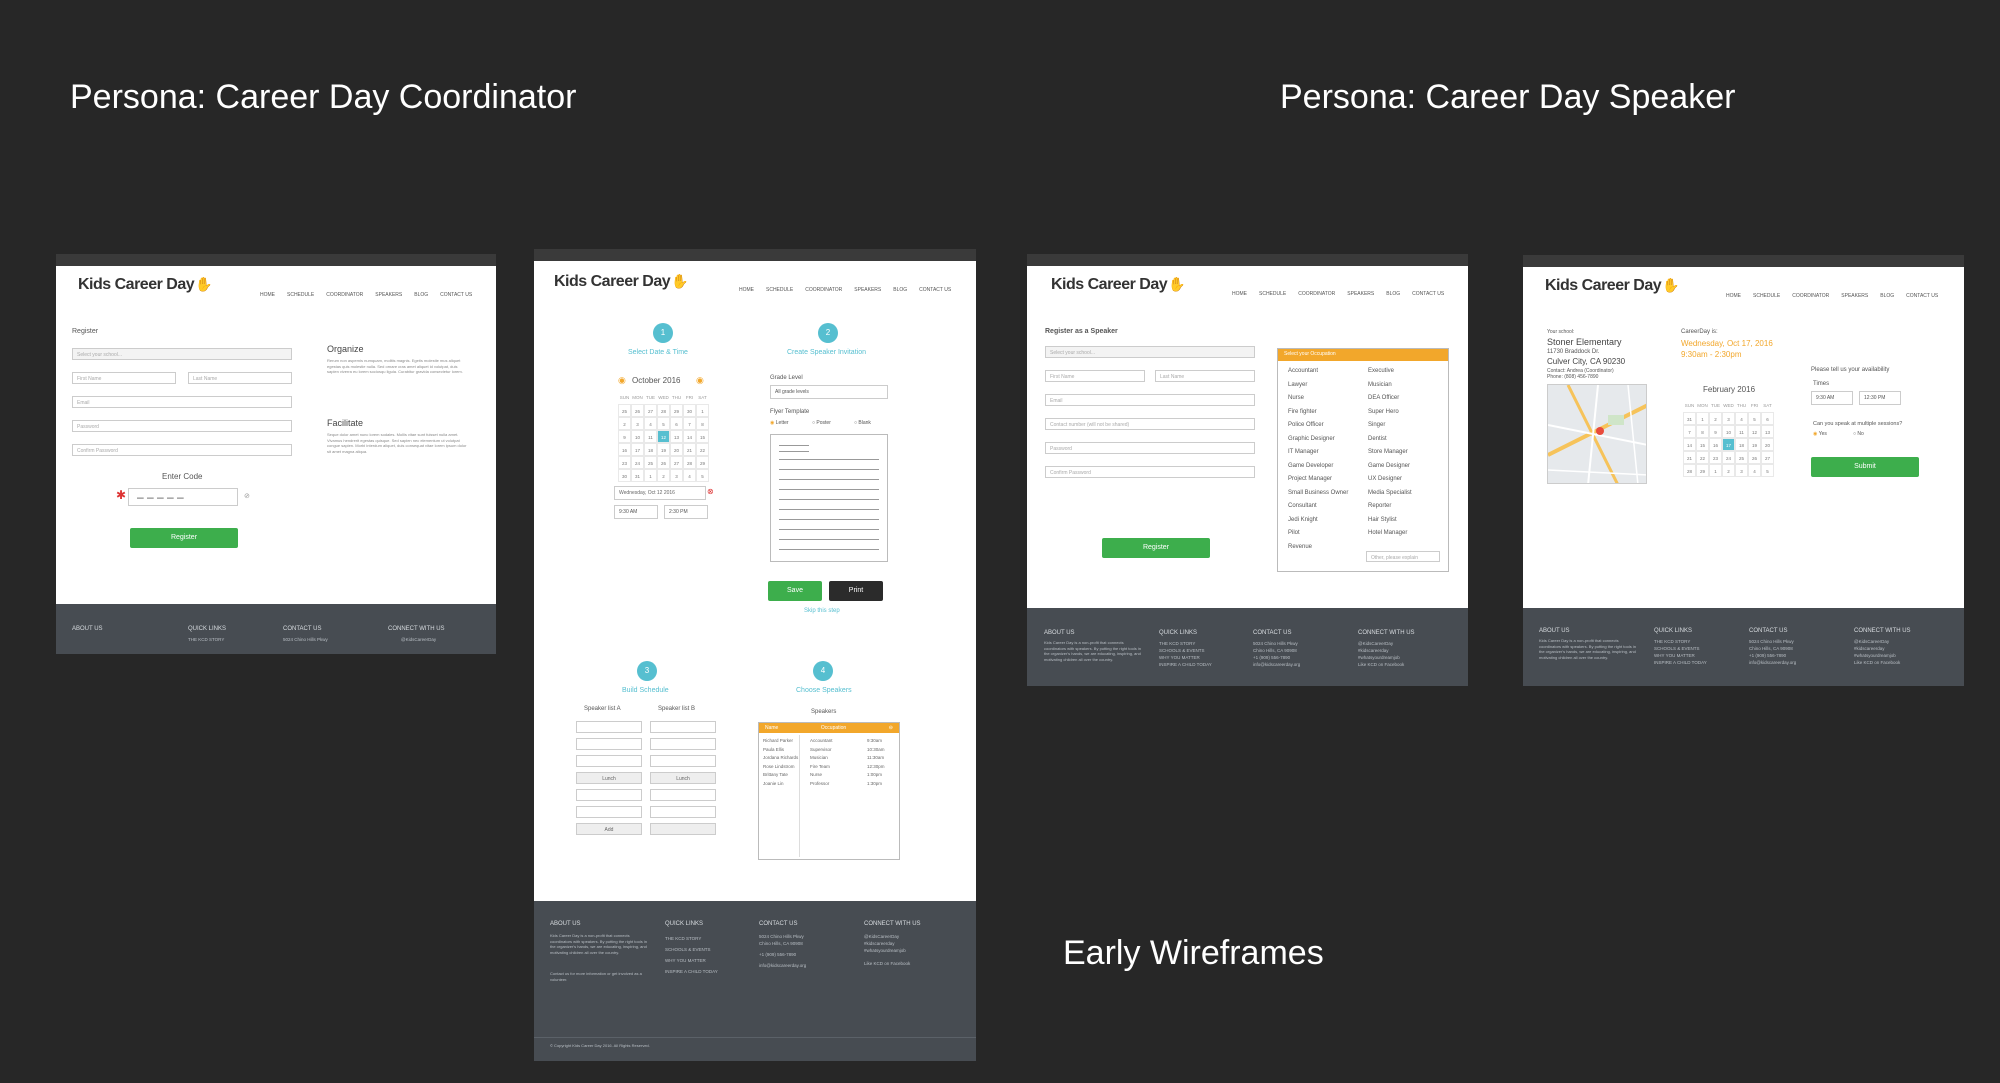  What do you see at coordinates (1702, 418) in the screenshot?
I see `february-date-cell: 1` at bounding box center [1702, 418].